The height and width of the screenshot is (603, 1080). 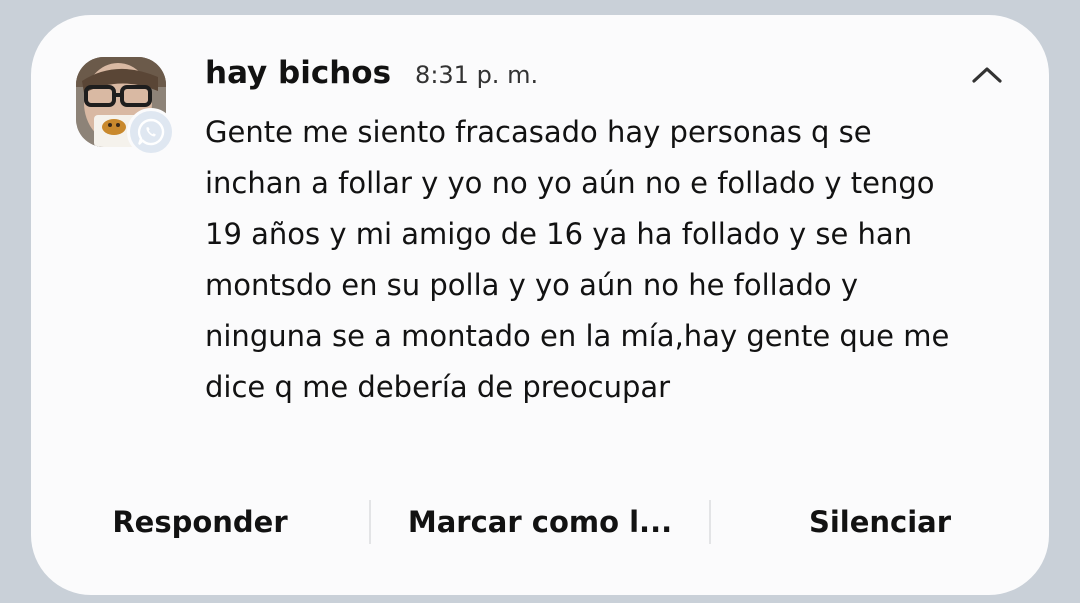 What do you see at coordinates (987, 75) in the screenshot?
I see `chevron-up-icon` at bounding box center [987, 75].